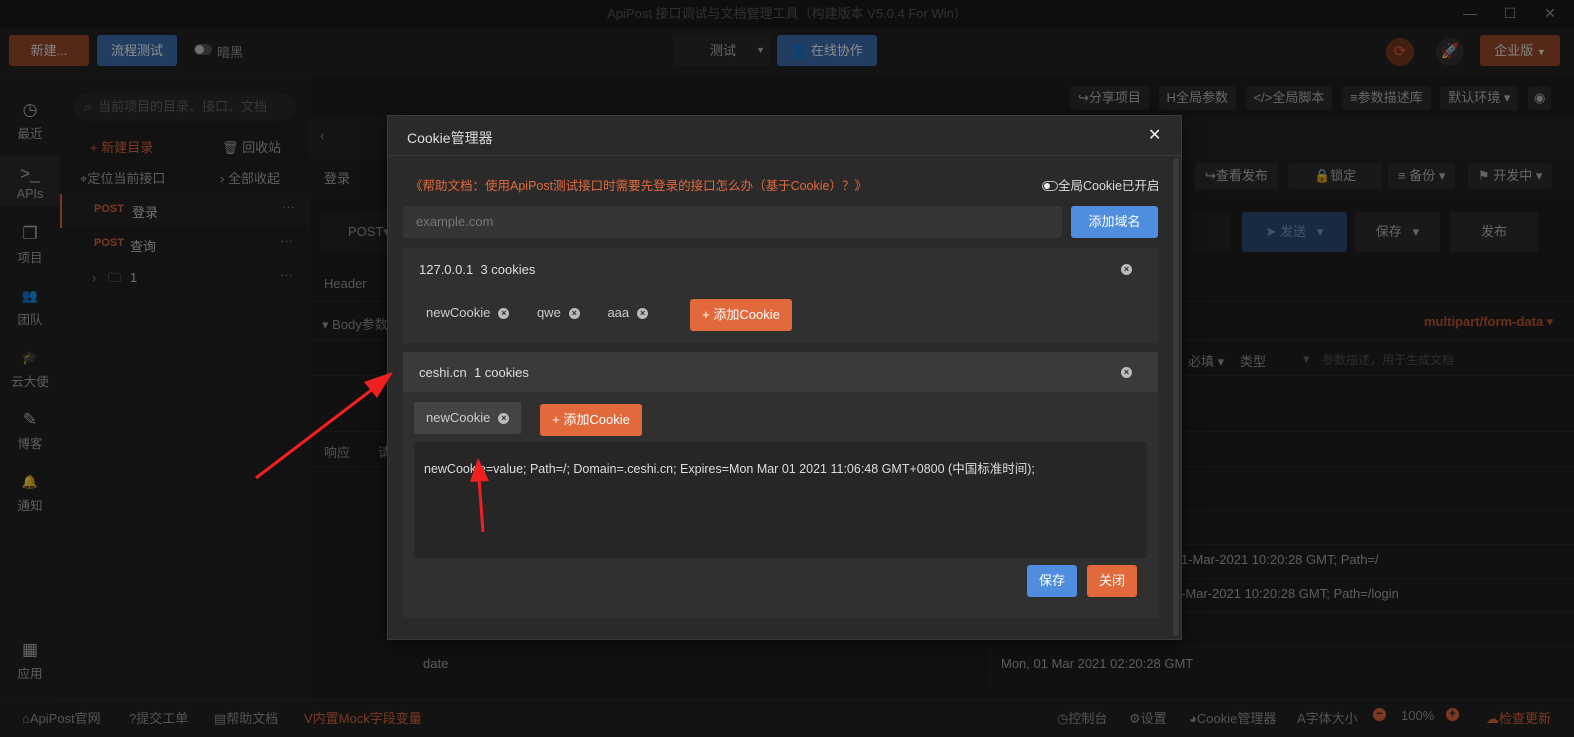 The image size is (1574, 737). Describe the element at coordinates (479, 495) in the screenshot. I see `arrow-to-cookie-text` at that location.